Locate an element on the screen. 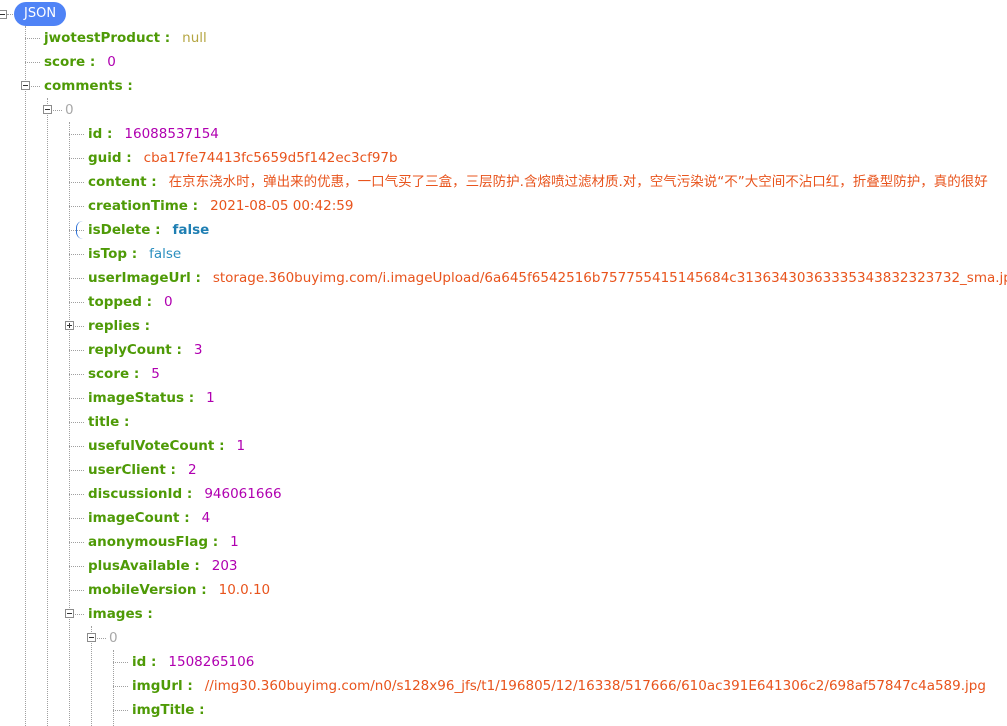  property-label: isDelete : false is located at coordinates (148, 230).